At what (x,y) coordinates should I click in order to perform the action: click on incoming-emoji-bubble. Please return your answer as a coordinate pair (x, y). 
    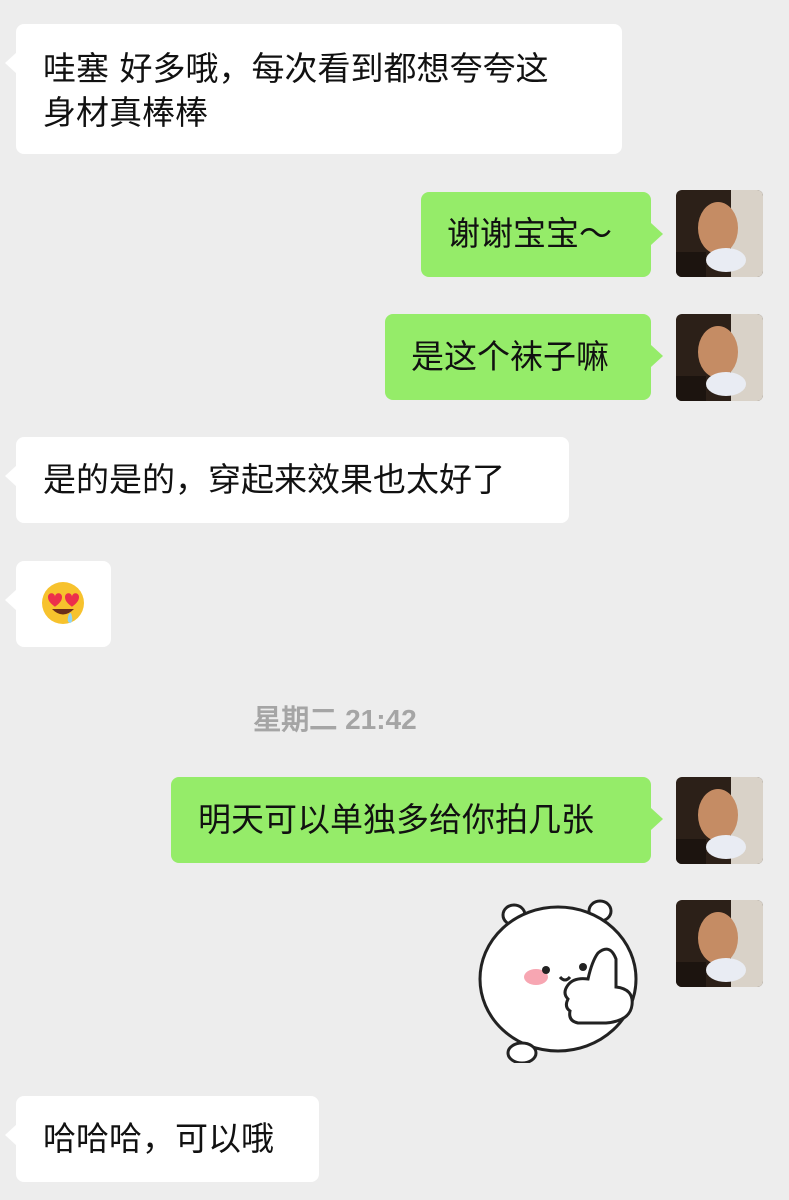
    Looking at the image, I should click on (58, 604).